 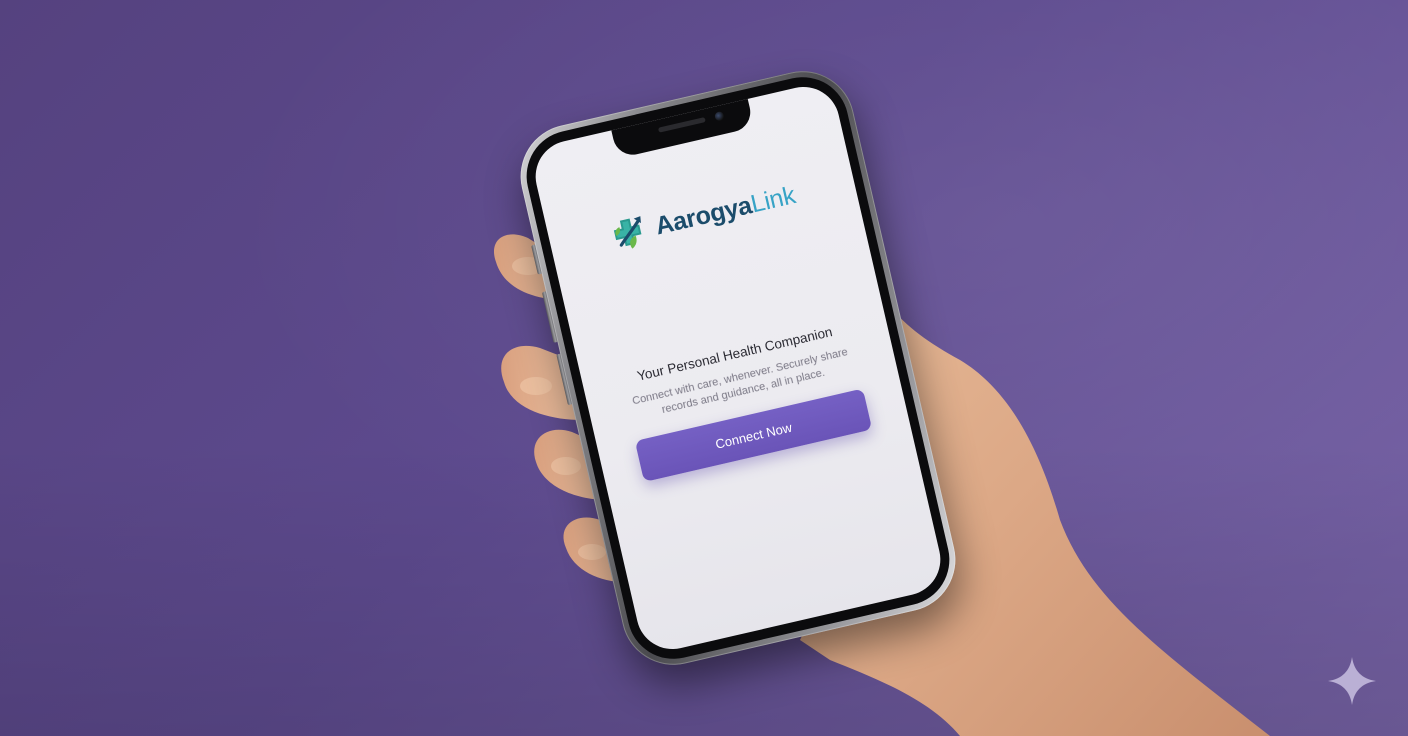 I want to click on front-camera-icon, so click(x=719, y=116).